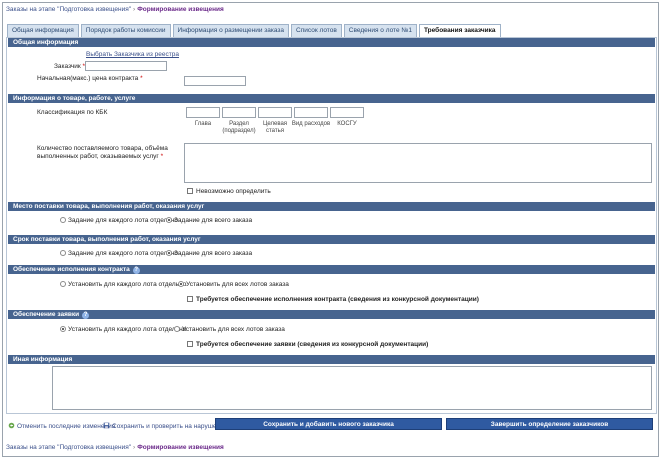  Describe the element at coordinates (126, 66) in the screenshot. I see `customer-input` at that location.